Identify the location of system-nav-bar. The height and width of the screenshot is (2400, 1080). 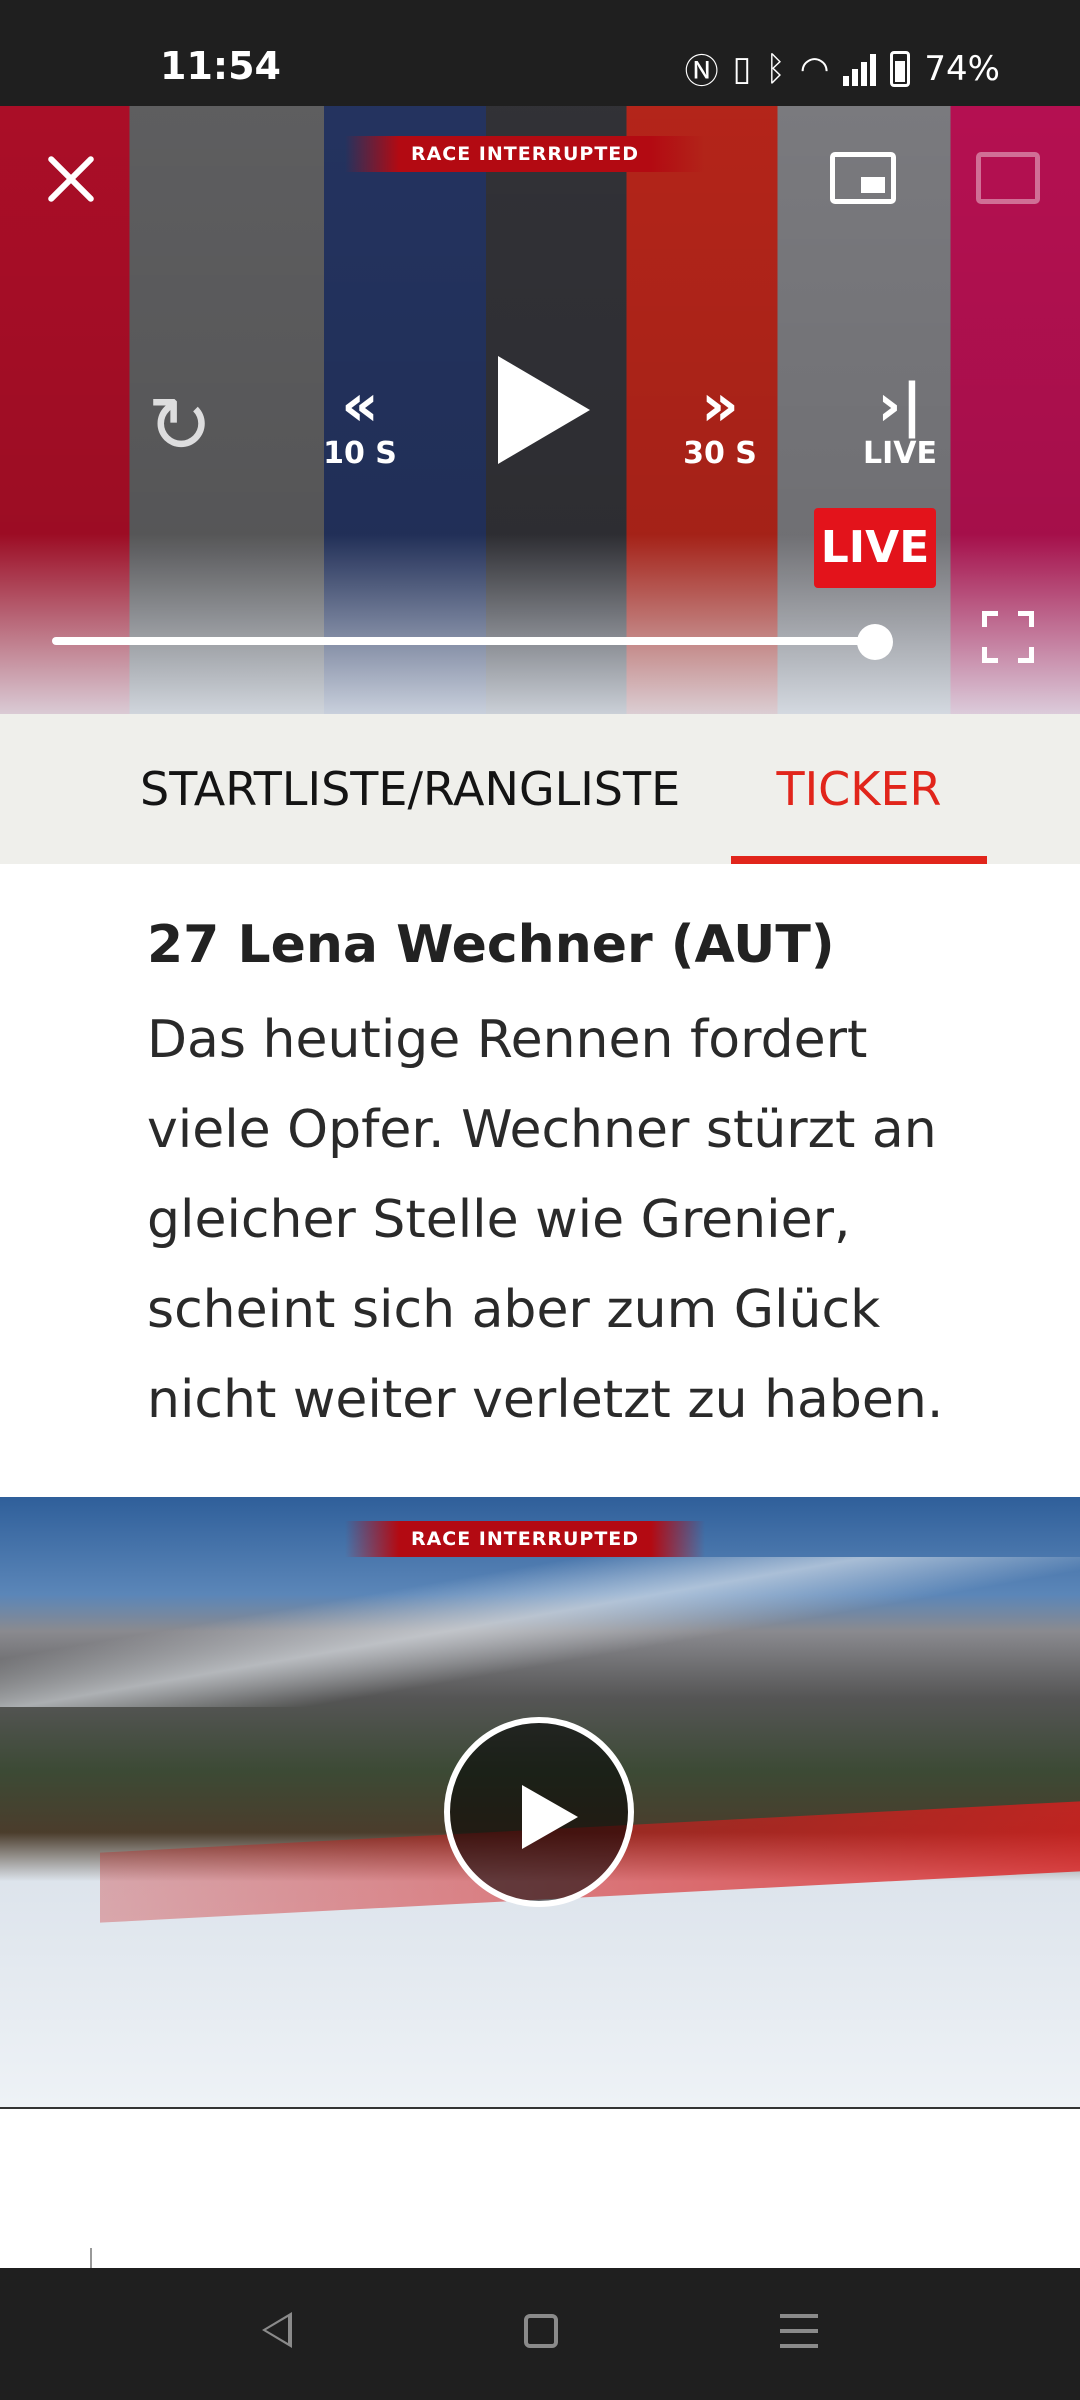
(540, 2334).